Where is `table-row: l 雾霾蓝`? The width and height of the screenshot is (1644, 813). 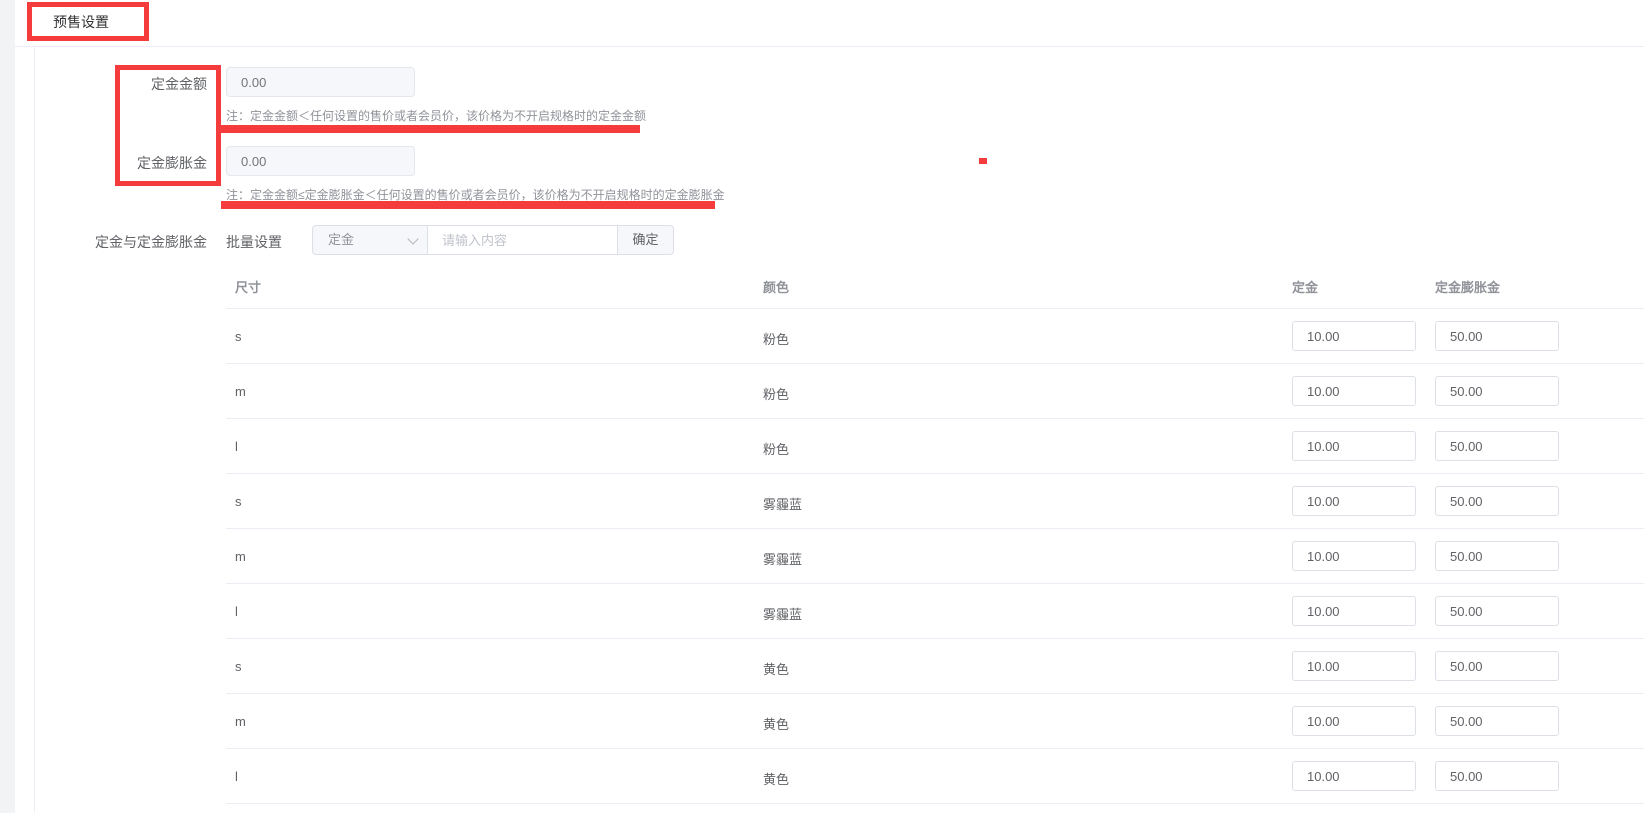 table-row: l 雾霾蓝 is located at coordinates (935, 611).